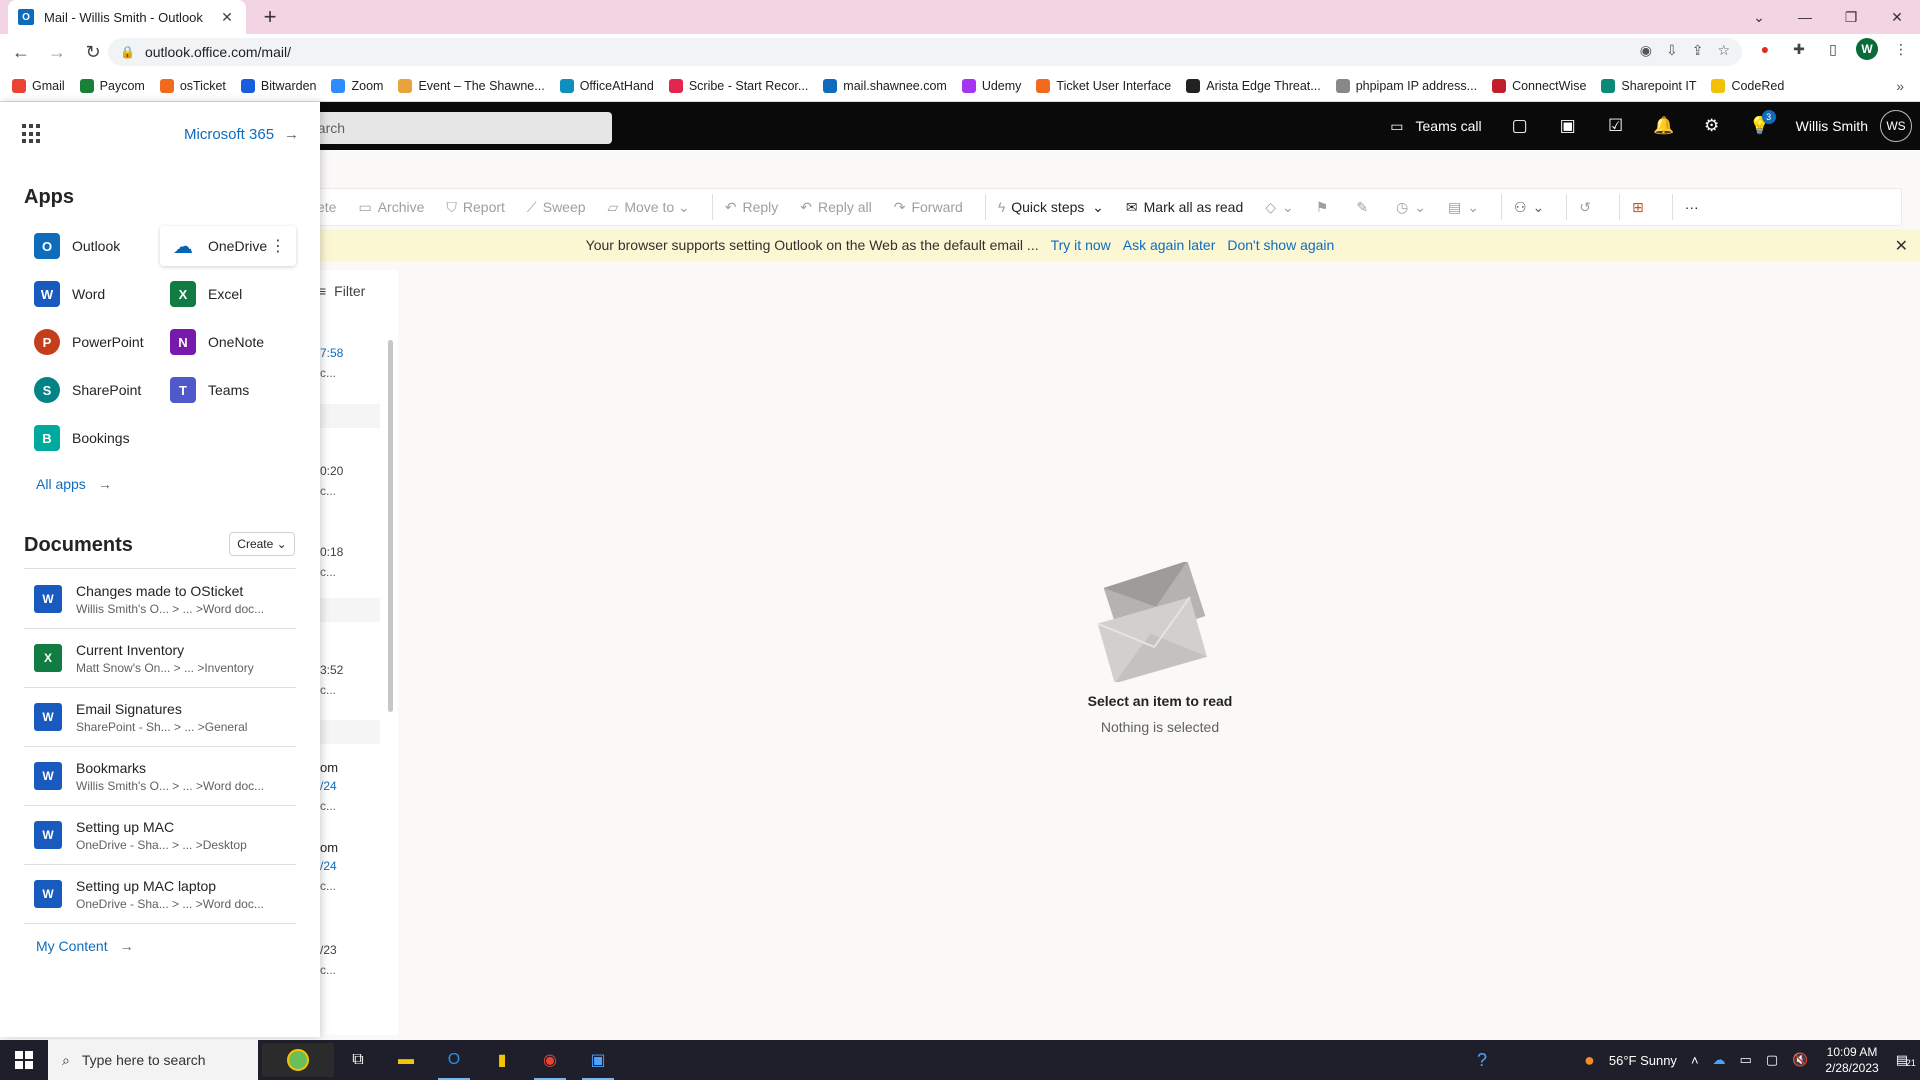 The width and height of the screenshot is (1920, 1080). Describe the element at coordinates (1081, 245) in the screenshot. I see `try-it-now-link: Try it now` at that location.